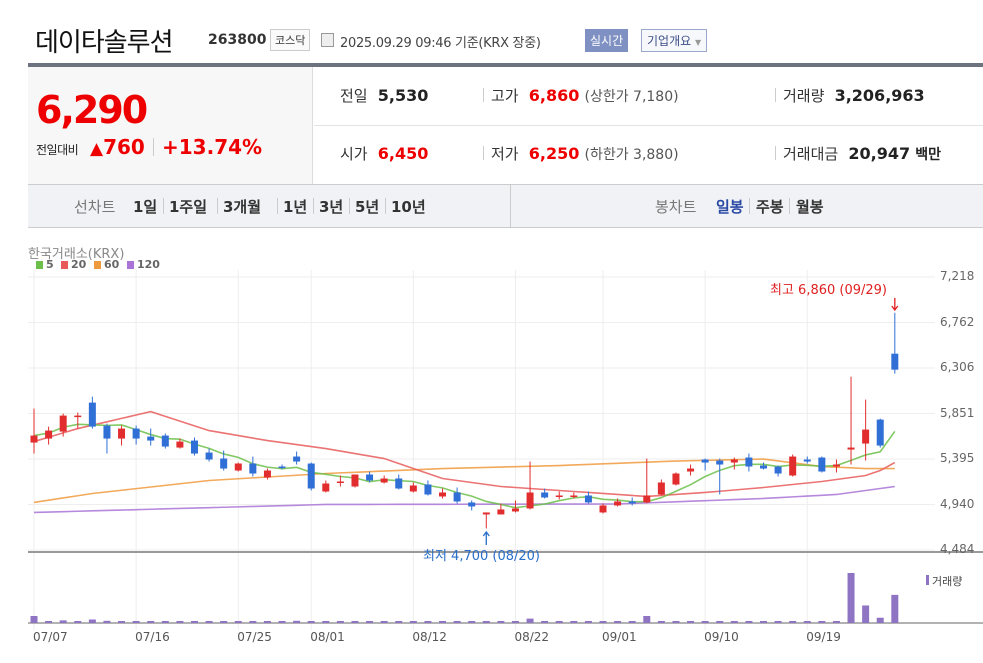 The width and height of the screenshot is (983, 663). Describe the element at coordinates (957, 412) in the screenshot. I see `y-tick-label: 5,851` at that location.